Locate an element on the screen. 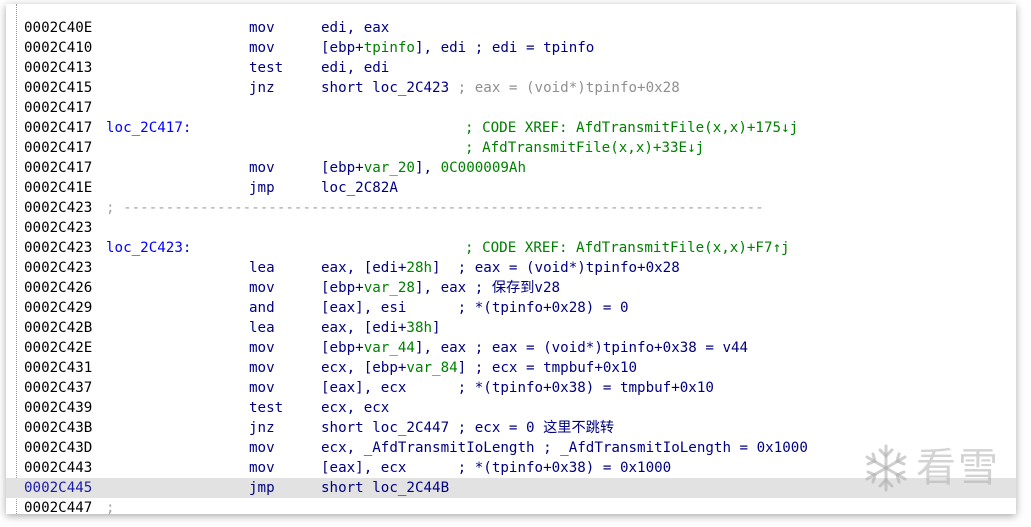 The height and width of the screenshot is (527, 1031). operand-text: eax, [edi+ is located at coordinates (364, 328).